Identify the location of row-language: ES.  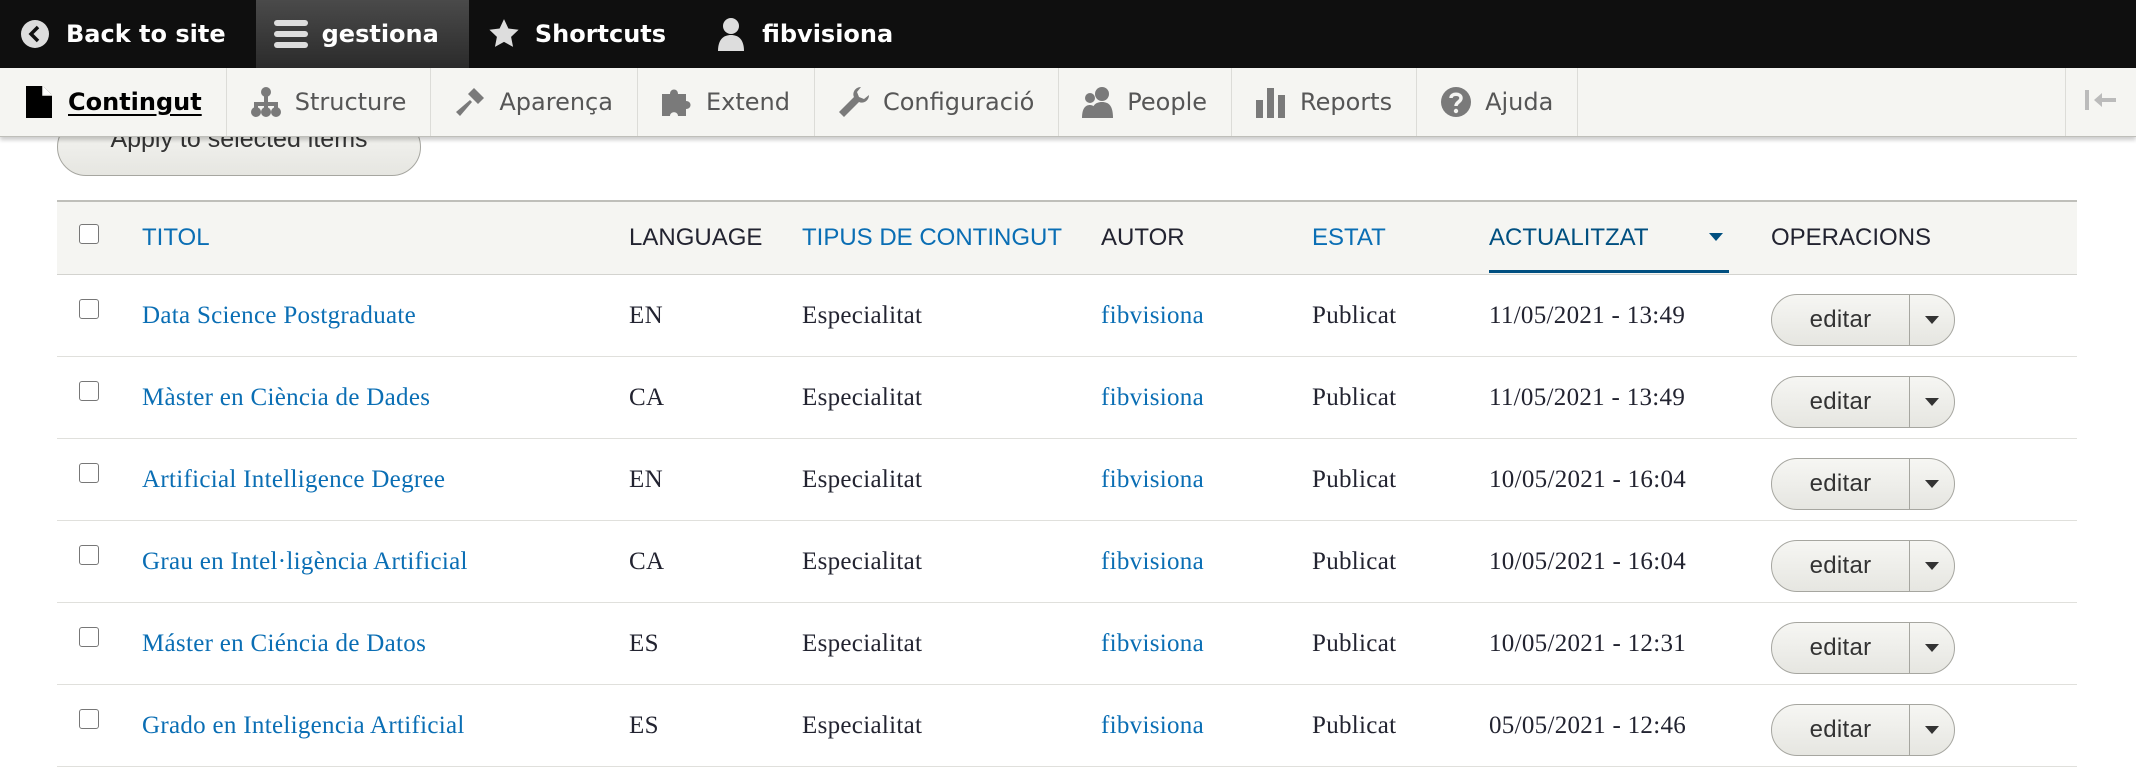
(644, 725).